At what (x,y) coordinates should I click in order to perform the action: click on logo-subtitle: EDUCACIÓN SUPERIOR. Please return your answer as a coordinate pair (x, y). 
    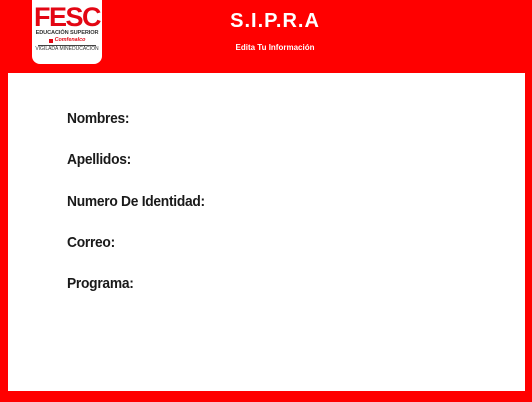
    Looking at the image, I should click on (67, 33).